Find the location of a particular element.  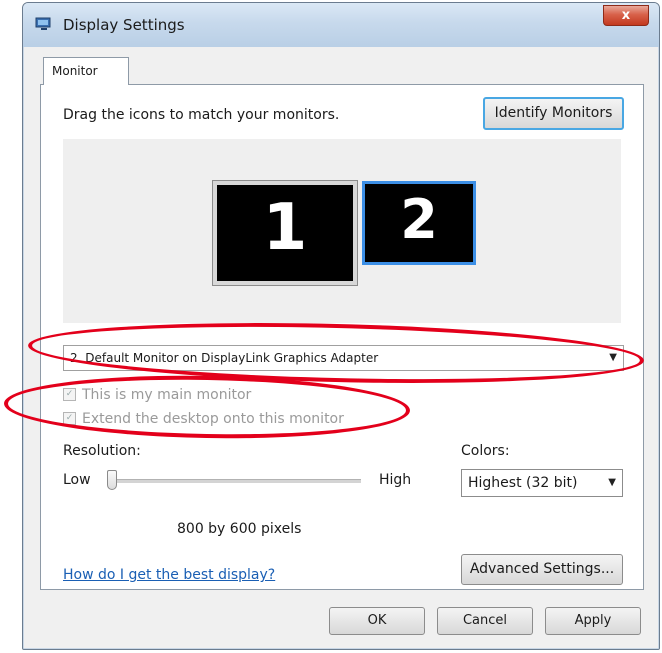

monitor-2-number: 2 is located at coordinates (419, 219).